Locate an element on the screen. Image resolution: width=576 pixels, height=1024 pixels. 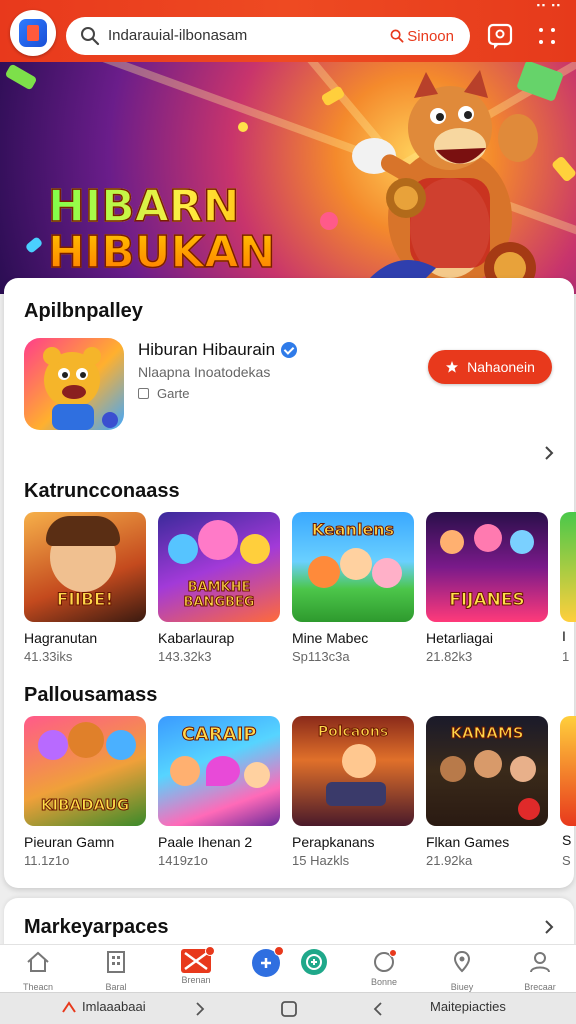
nav-item-games is located at coordinates (314, 963).